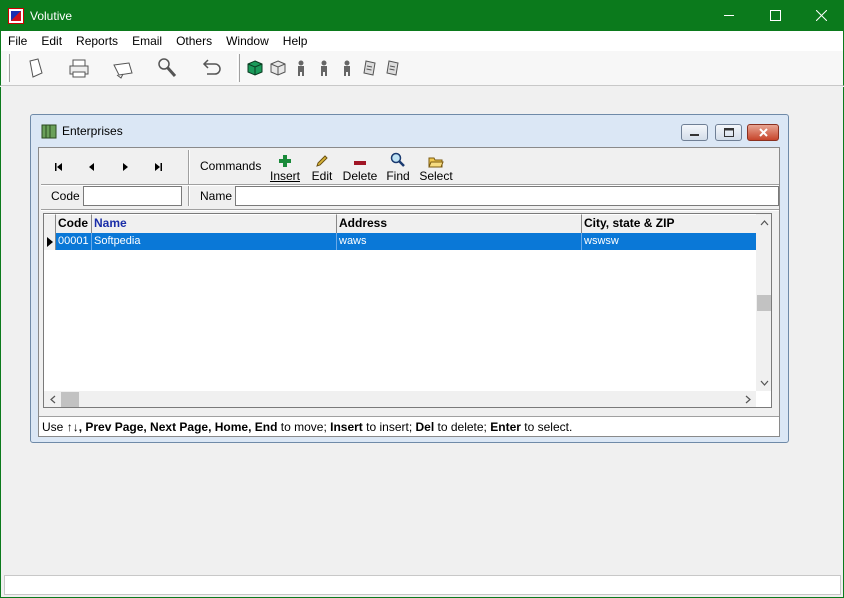 Image resolution: width=844 pixels, height=598 pixels. Describe the element at coordinates (775, 15) in the screenshot. I see `maximize-button` at that location.